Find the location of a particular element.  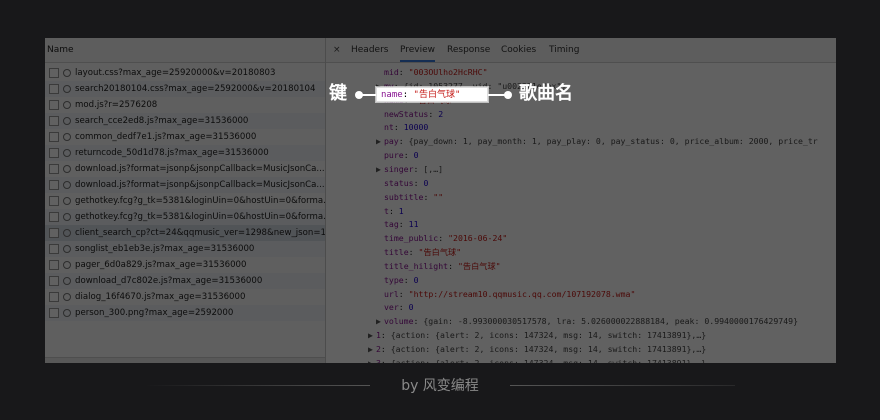

json-line: subtitle: "" is located at coordinates (413, 197).